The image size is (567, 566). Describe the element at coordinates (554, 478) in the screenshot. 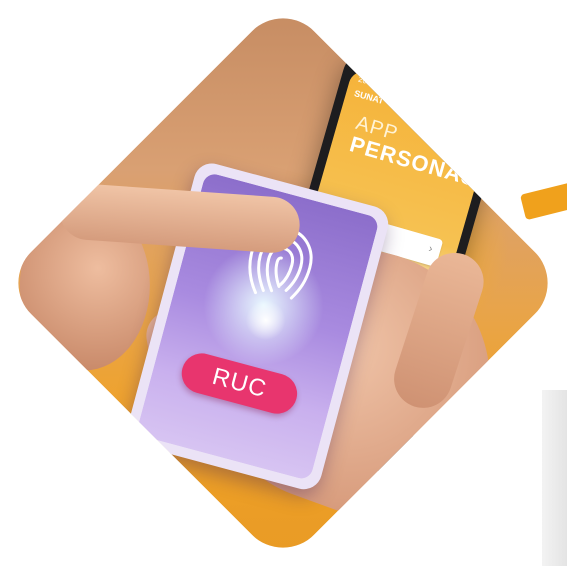

I see `grey-edge-panel` at that location.